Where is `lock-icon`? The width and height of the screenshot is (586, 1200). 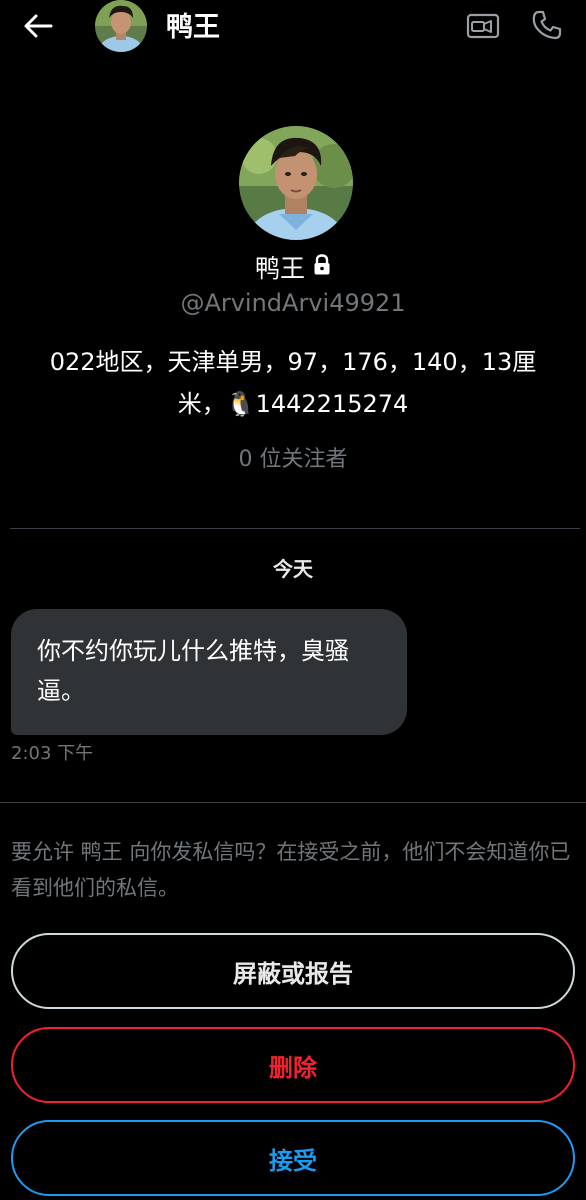 lock-icon is located at coordinates (322, 268).